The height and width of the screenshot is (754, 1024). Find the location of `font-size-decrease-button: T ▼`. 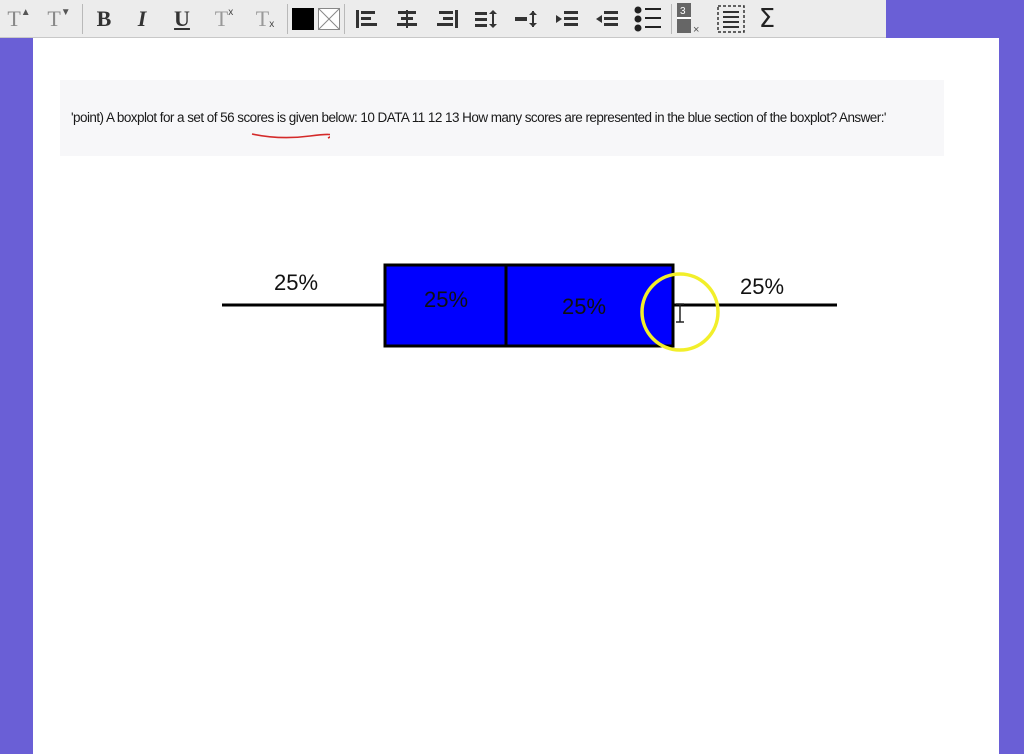

font-size-decrease-button: T ▼ is located at coordinates (59, 19).